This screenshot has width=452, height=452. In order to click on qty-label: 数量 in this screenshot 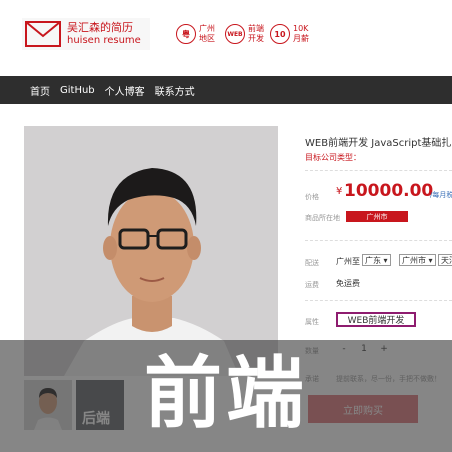, I will do `click(312, 351)`.